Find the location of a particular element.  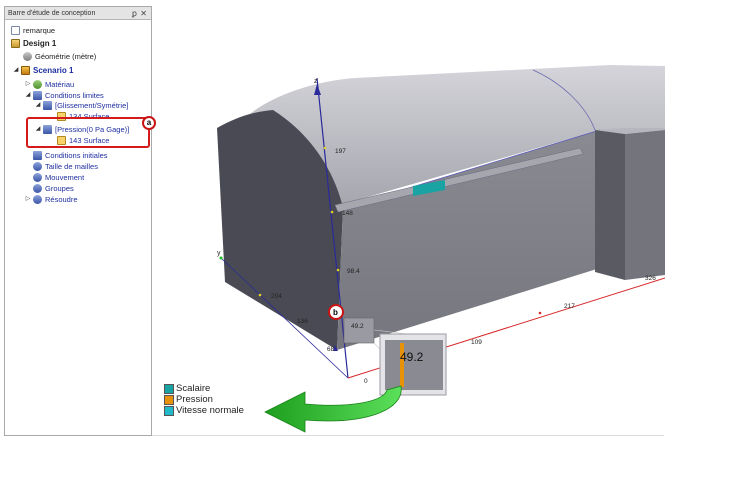

legend: Scalaire Pression Vitesse normale is located at coordinates (204, 399).